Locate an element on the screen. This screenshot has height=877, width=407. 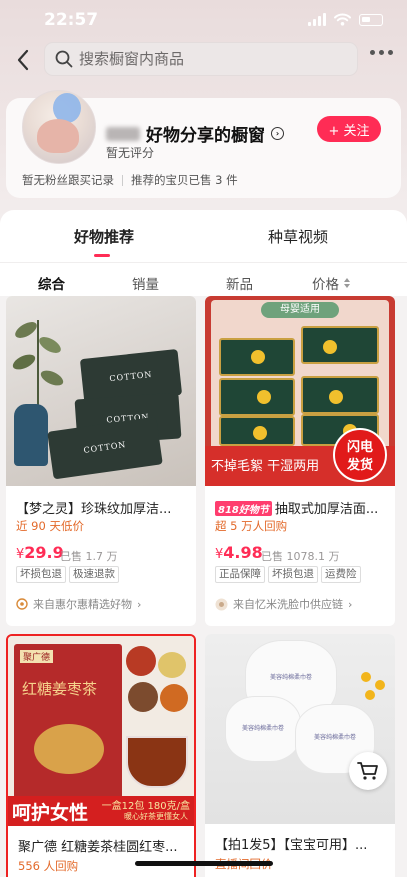
search-icon is located at coordinates (64, 59).